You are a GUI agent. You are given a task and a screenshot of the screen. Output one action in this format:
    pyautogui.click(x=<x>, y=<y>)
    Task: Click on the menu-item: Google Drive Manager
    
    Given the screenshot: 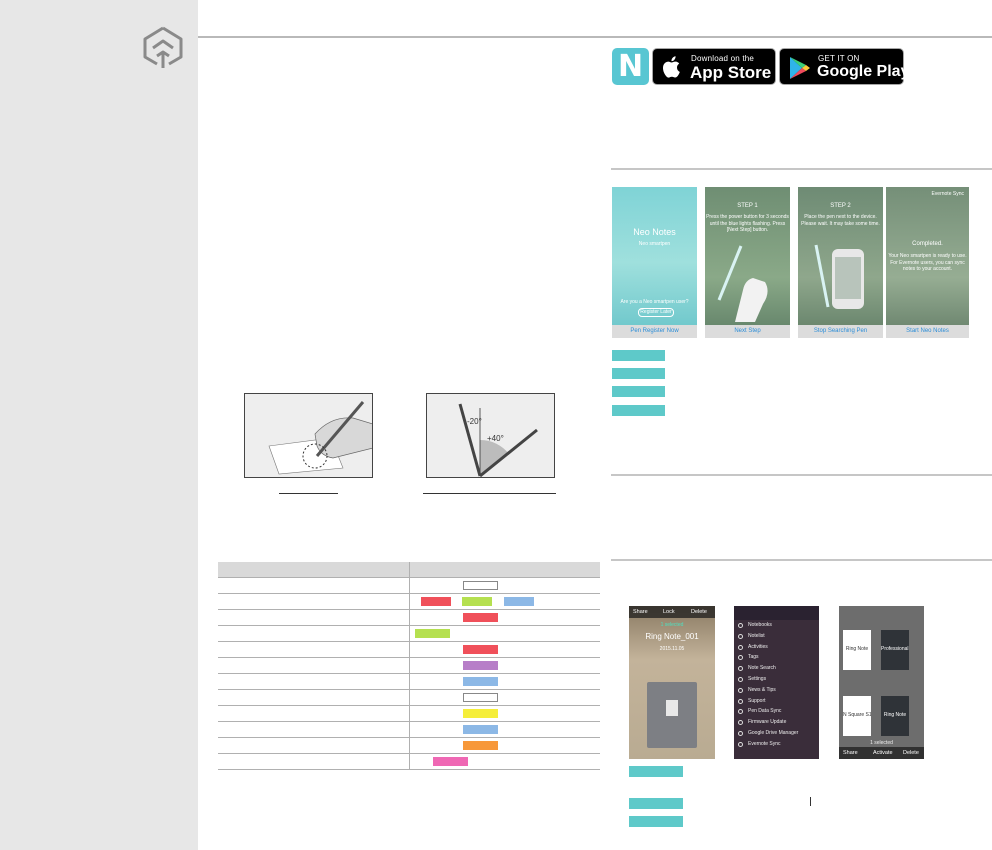 What is the action you would take?
    pyautogui.click(x=773, y=733)
    